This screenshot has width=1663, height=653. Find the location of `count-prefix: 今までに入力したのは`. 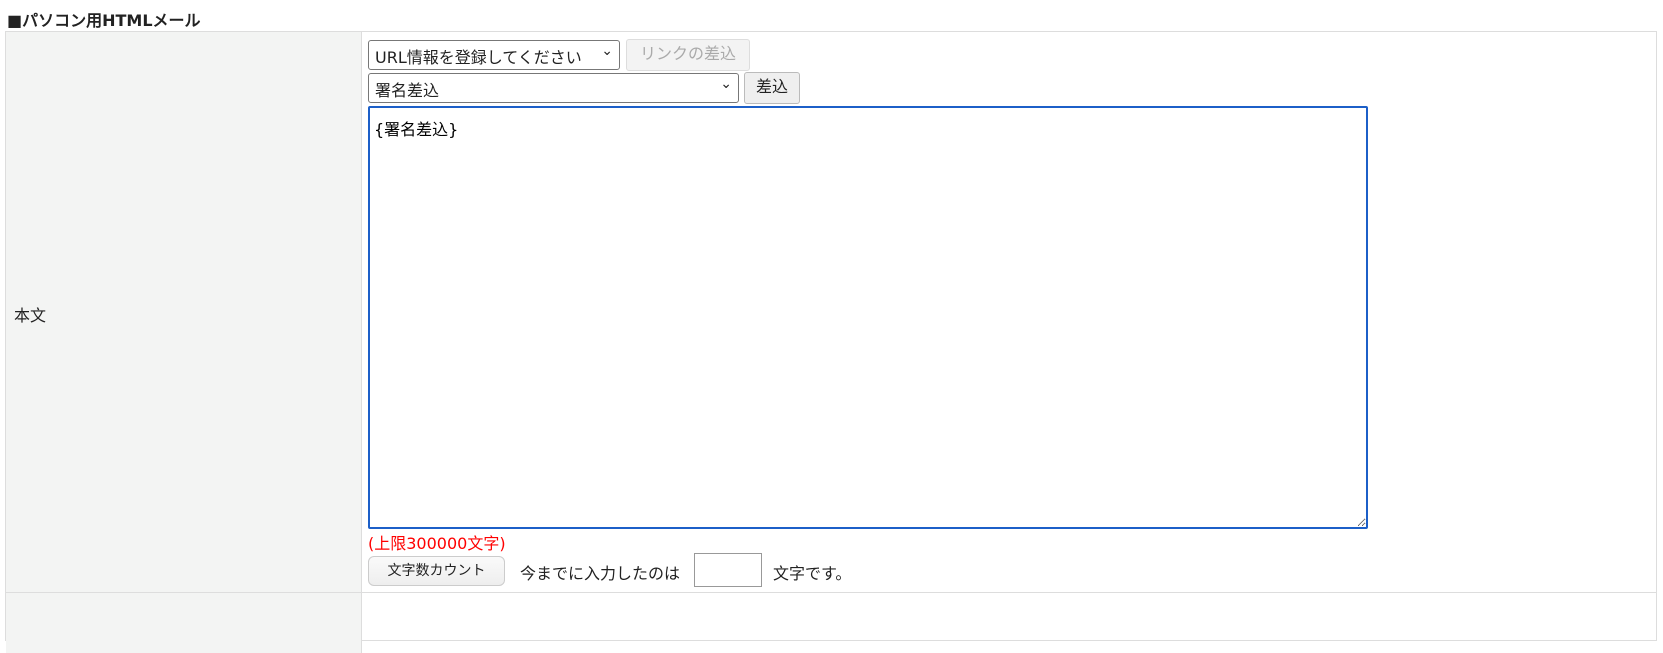

count-prefix: 今までに入力したのは is located at coordinates (600, 573).